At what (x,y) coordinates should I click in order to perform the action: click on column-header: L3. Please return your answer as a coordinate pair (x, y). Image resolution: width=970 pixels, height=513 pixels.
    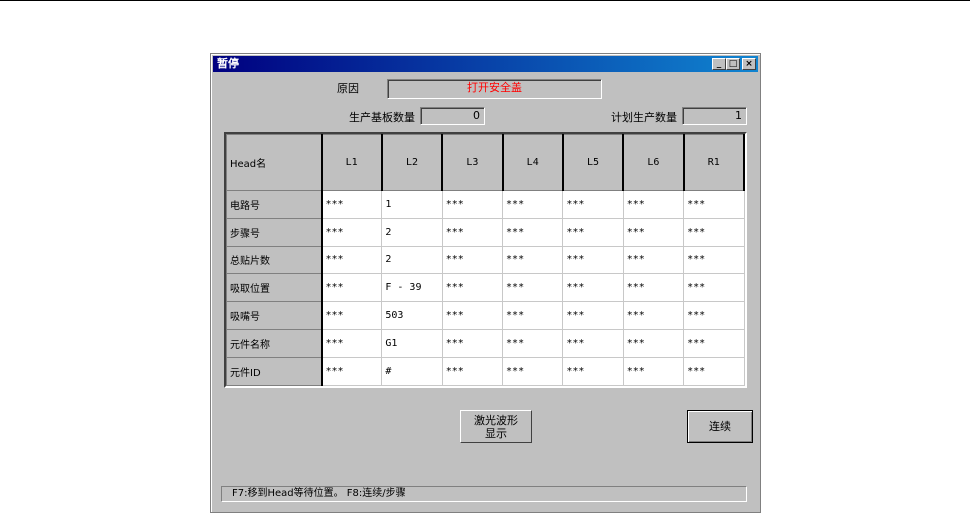
    Looking at the image, I should click on (472, 162).